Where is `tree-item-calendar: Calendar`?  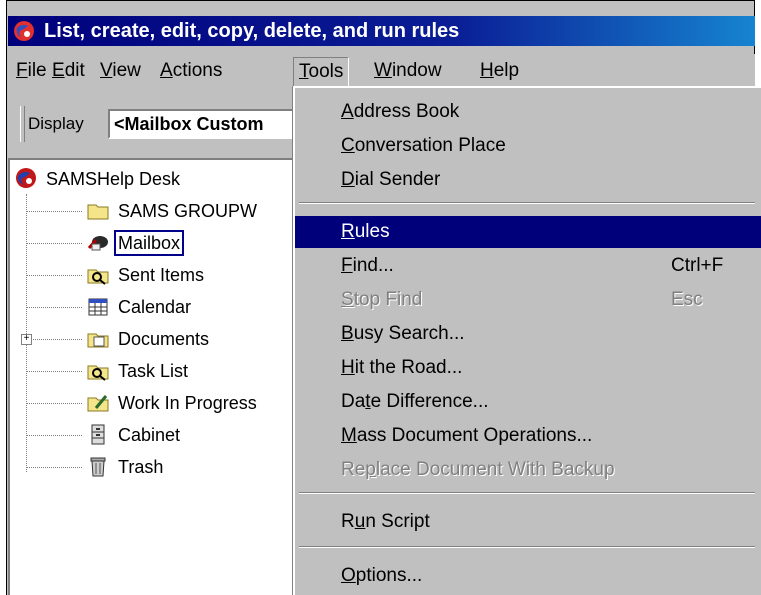
tree-item-calendar: Calendar is located at coordinates (189, 307).